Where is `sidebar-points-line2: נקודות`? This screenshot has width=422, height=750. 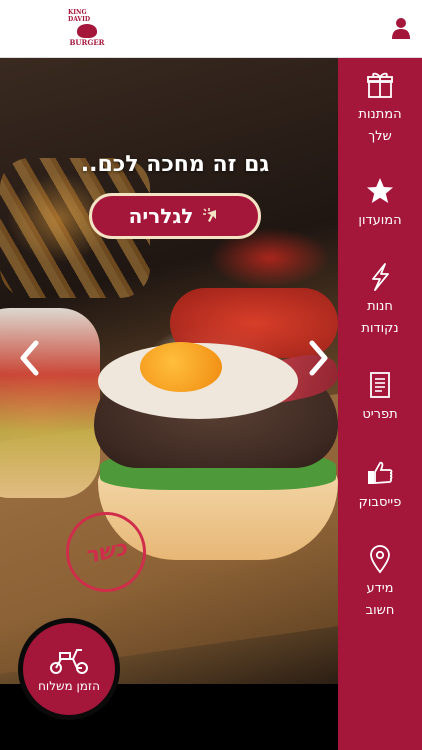 sidebar-points-line2: נקודות is located at coordinates (380, 328).